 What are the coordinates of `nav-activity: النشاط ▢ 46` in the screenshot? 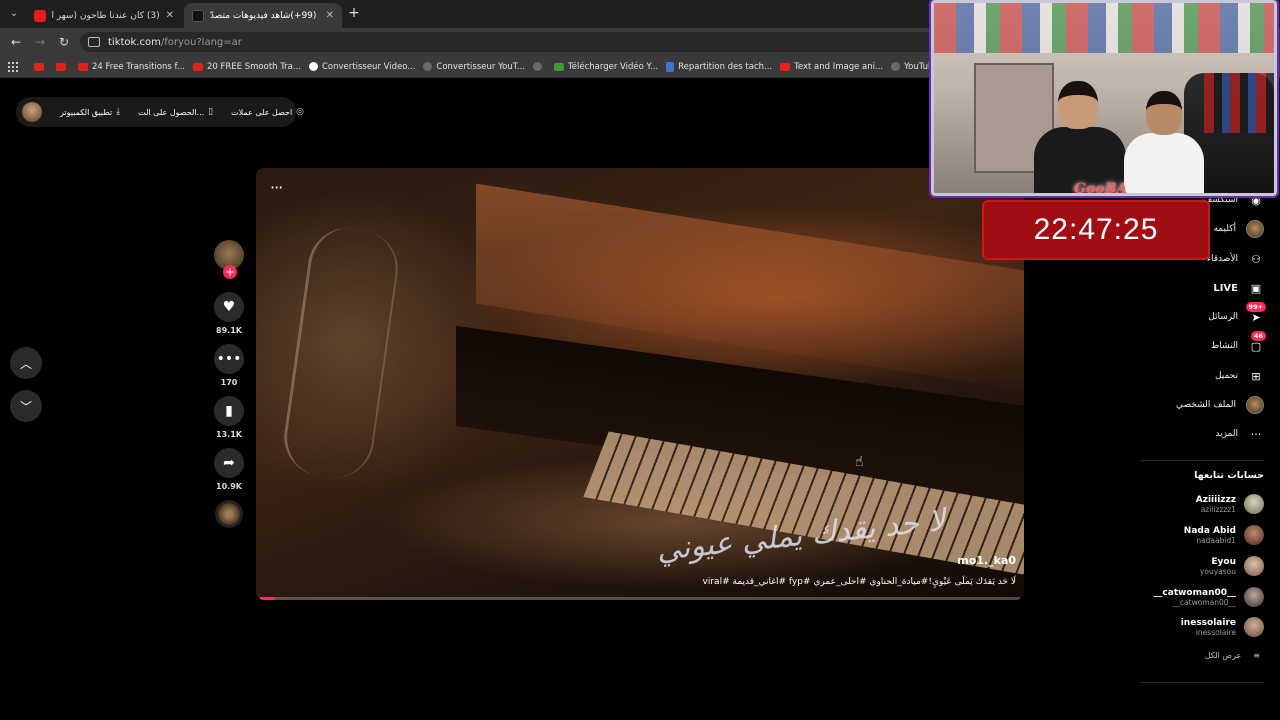 It's located at (1238, 343).